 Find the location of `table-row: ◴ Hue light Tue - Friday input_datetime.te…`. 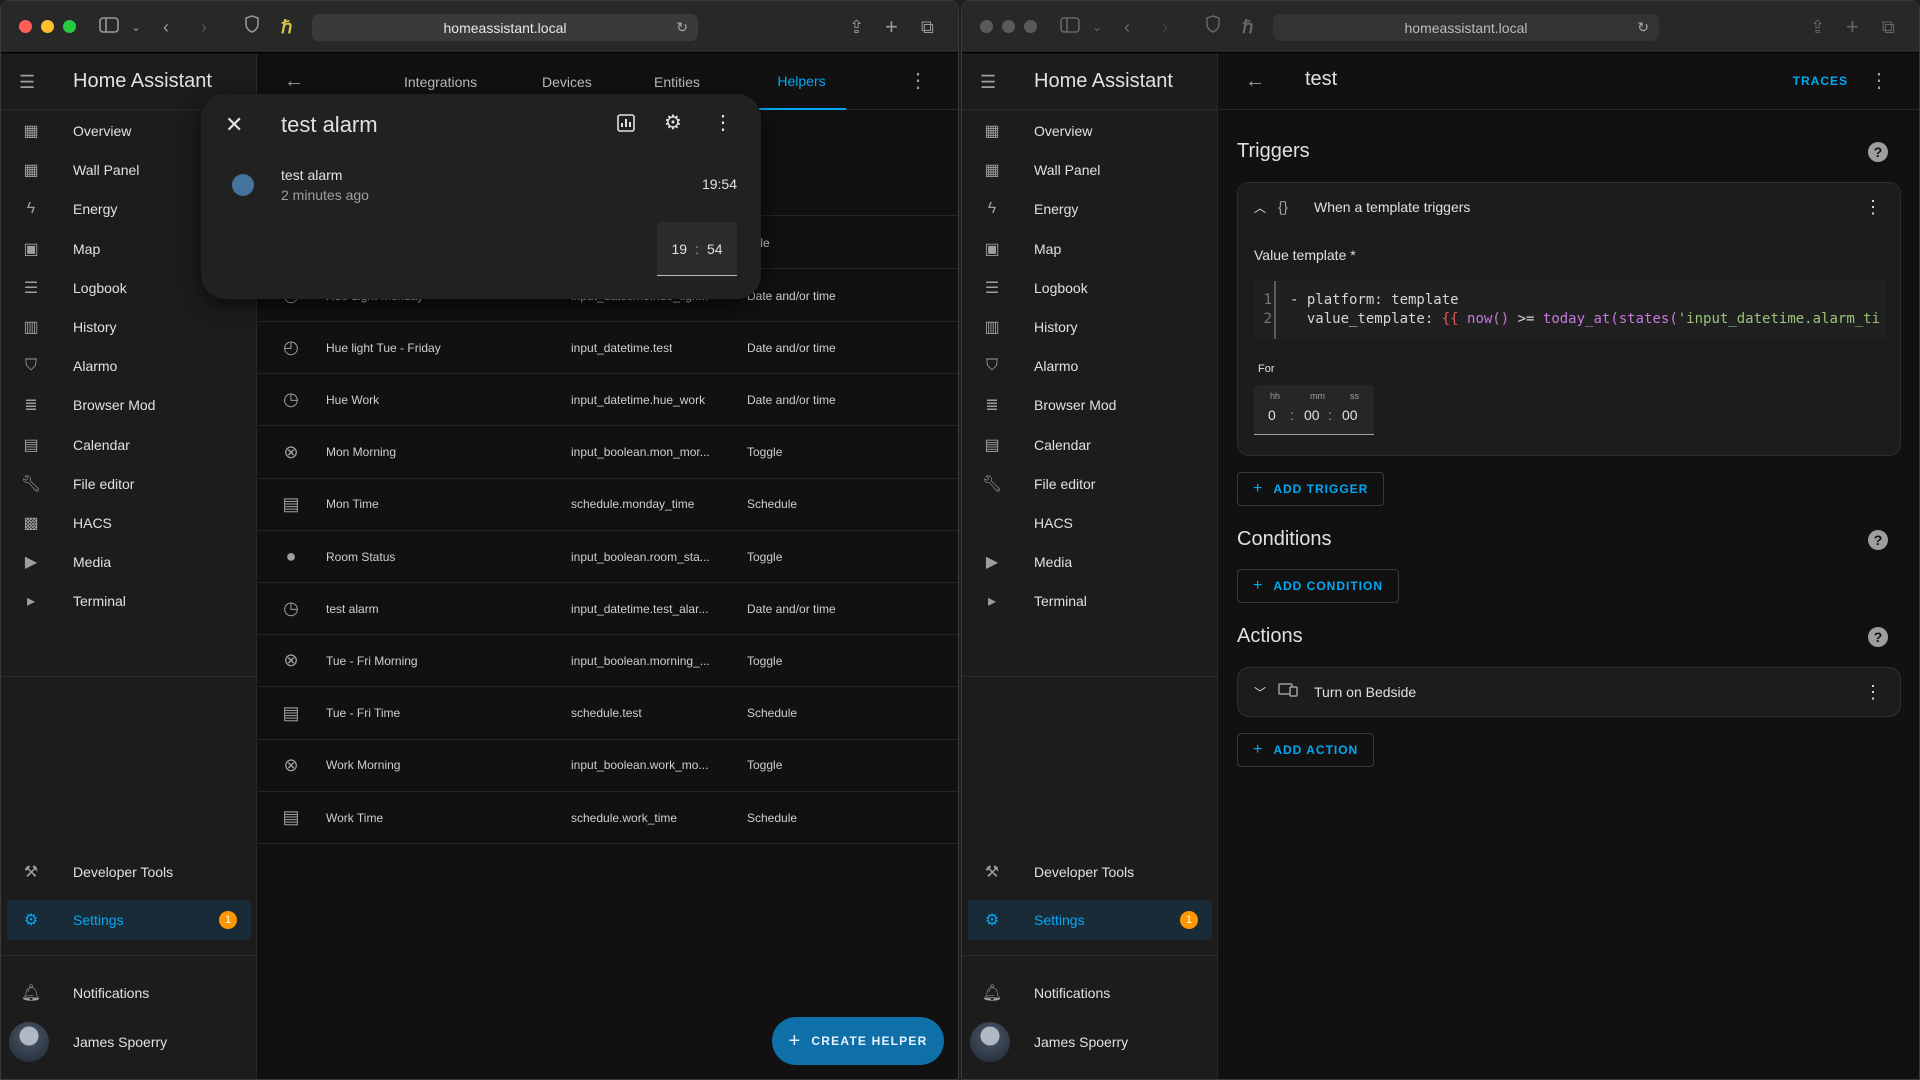

table-row: ◴ Hue light Tue - Friday input_datetime.te… is located at coordinates (608, 348).